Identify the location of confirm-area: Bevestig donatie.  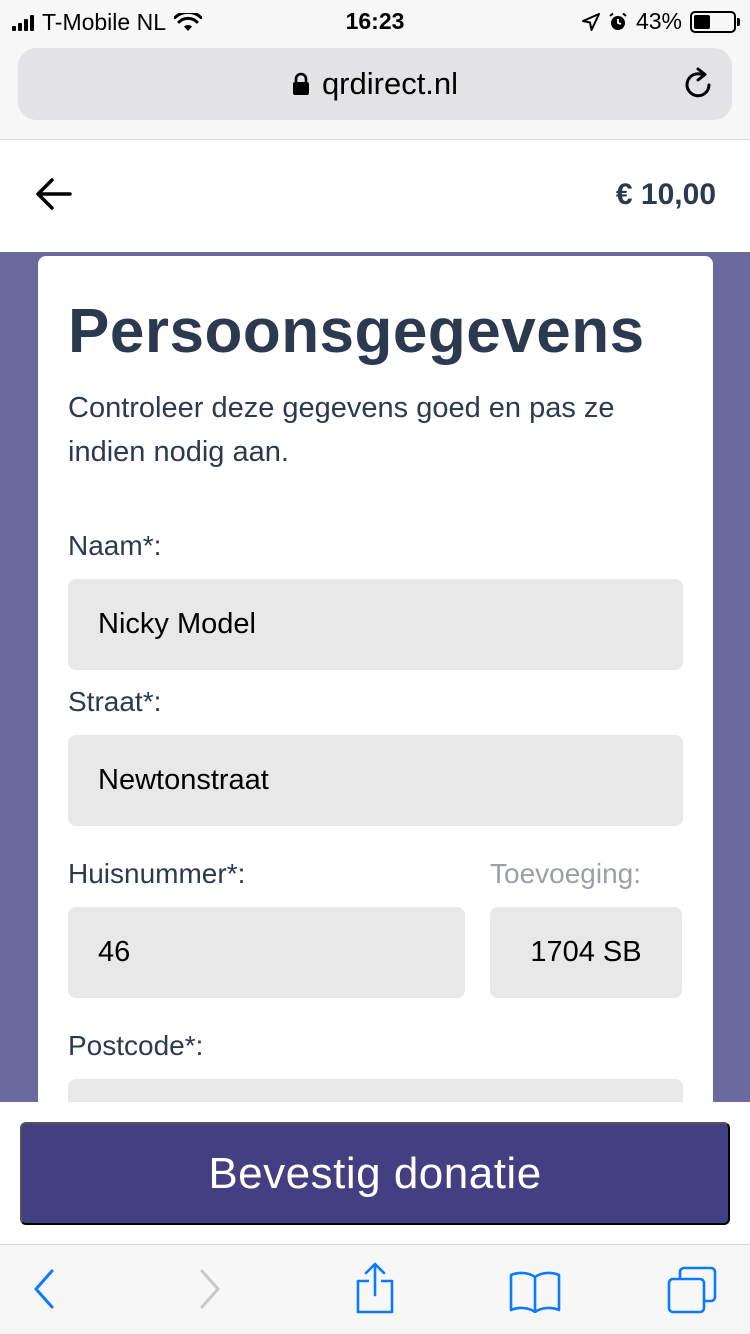
(375, 1173).